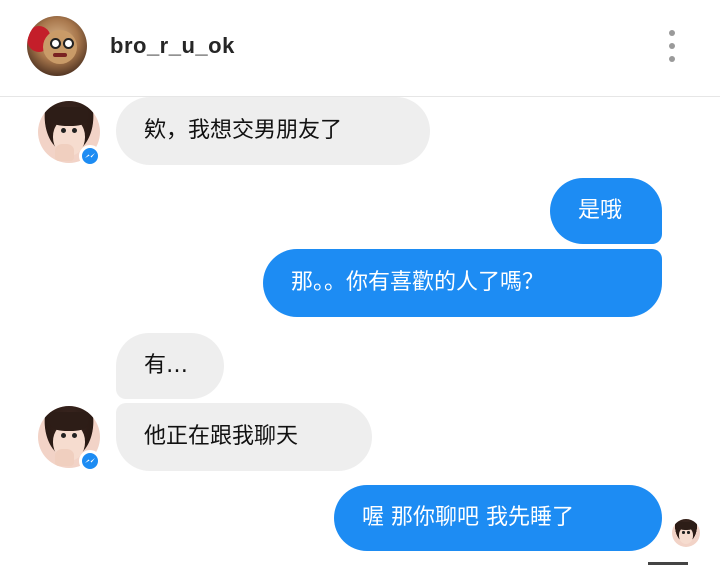  What do you see at coordinates (668, 563) in the screenshot?
I see `home-indicator` at bounding box center [668, 563].